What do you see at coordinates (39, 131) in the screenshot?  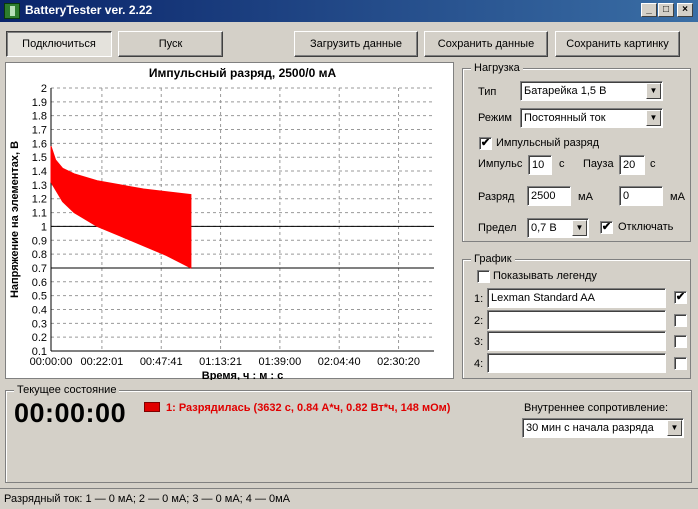 I see `y-tick-label: 1.7` at bounding box center [39, 131].